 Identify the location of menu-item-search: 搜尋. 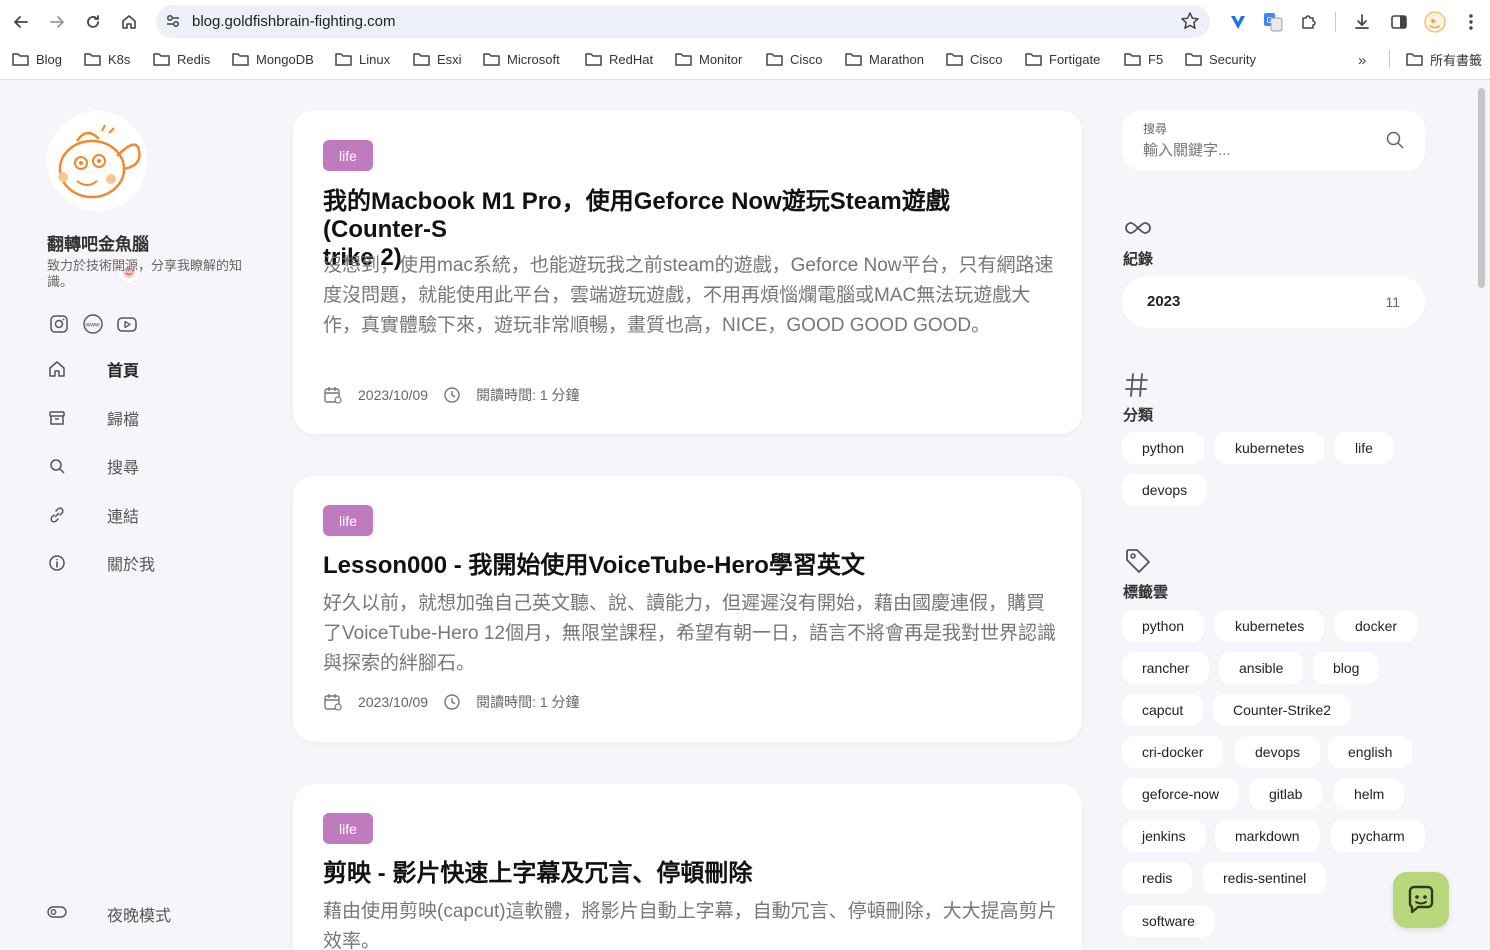
(147, 466).